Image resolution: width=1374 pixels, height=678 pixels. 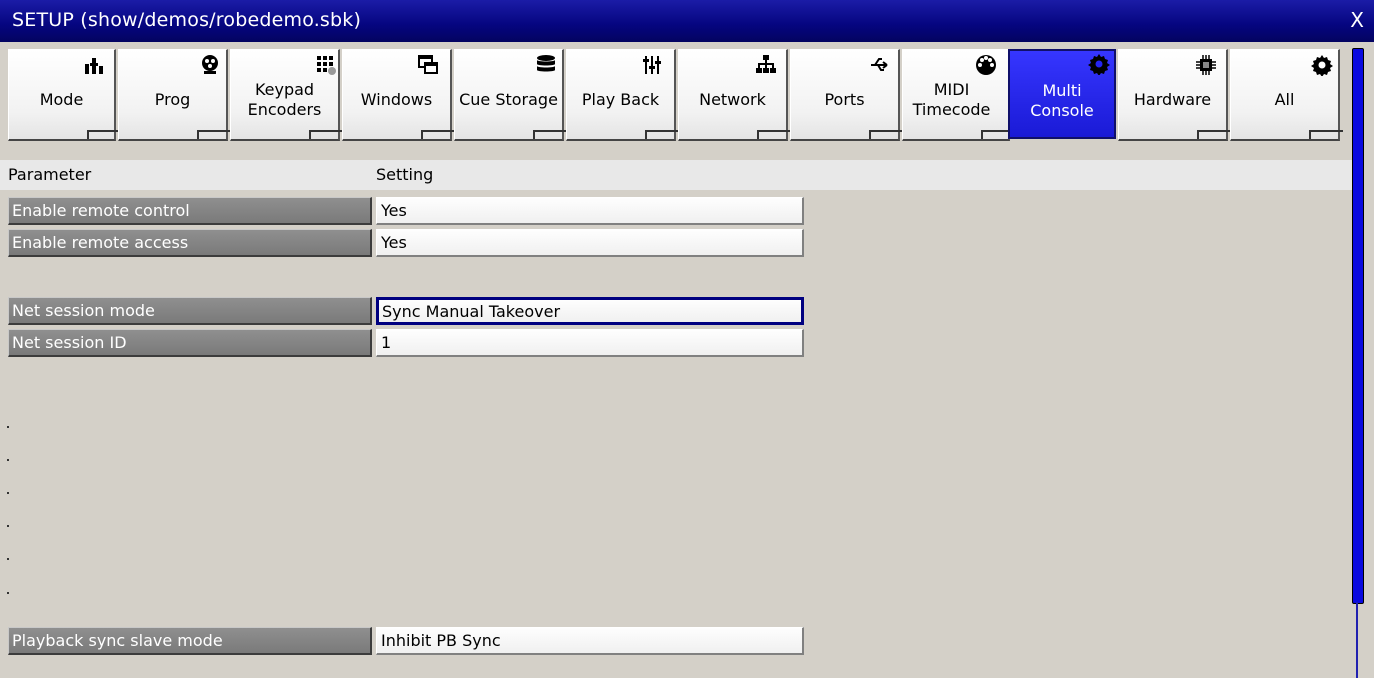 I want to click on tab-midi-timecode: MIDI Timecode, so click(x=958, y=95).